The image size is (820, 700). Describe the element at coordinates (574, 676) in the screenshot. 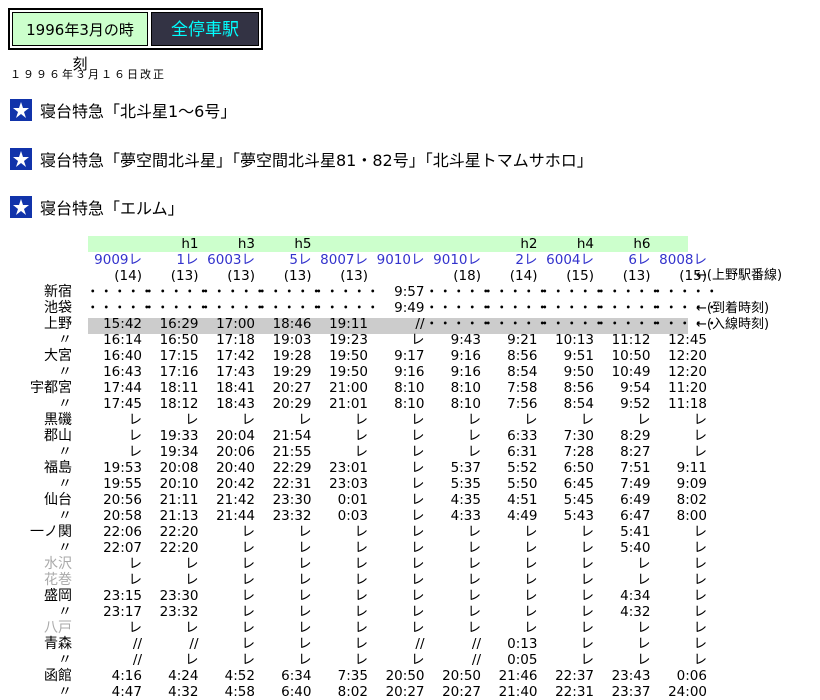

I see `time-cell: 22:37` at that location.